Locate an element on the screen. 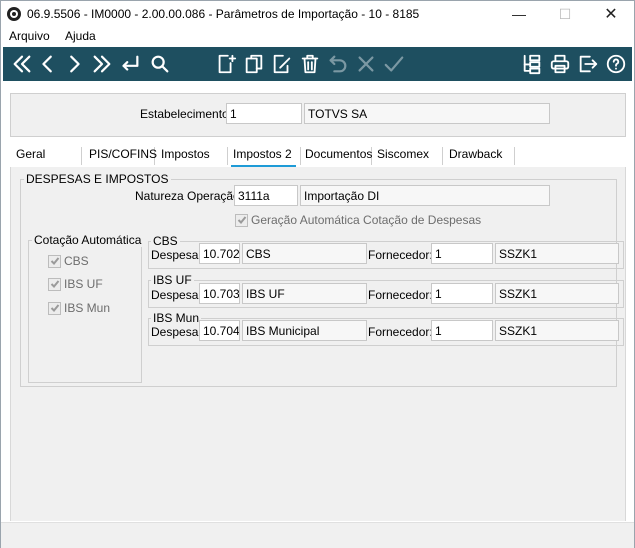  previous-record-button is located at coordinates (48, 64).